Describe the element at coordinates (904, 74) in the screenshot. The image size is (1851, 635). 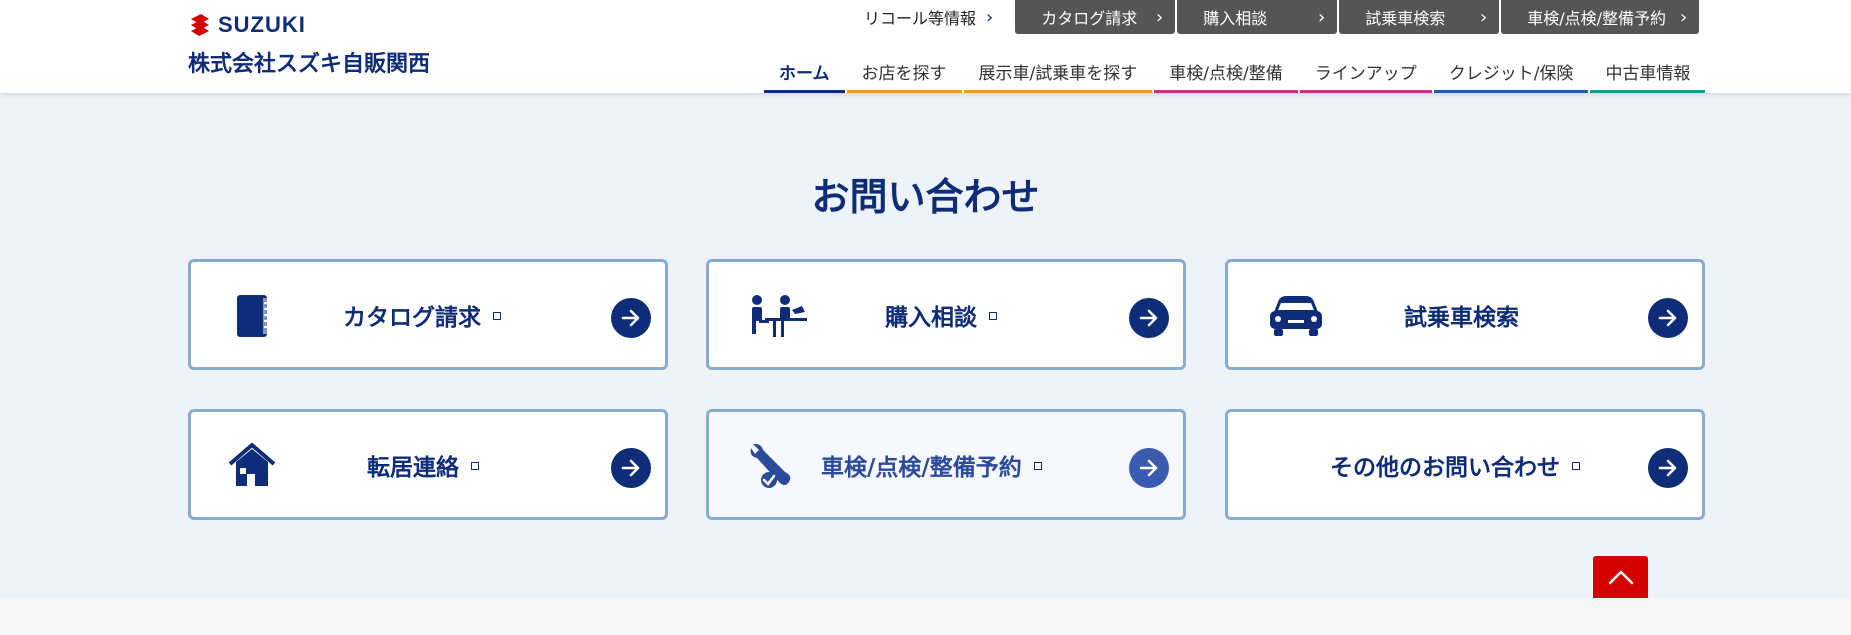
I see `nav-find-store: お店を探す` at that location.